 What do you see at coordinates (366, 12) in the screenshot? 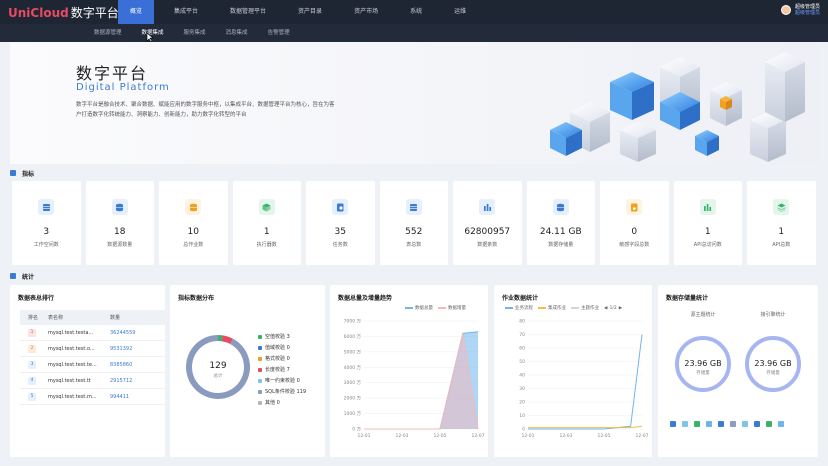
I see `topnav-asset-market: 资产市场` at bounding box center [366, 12].